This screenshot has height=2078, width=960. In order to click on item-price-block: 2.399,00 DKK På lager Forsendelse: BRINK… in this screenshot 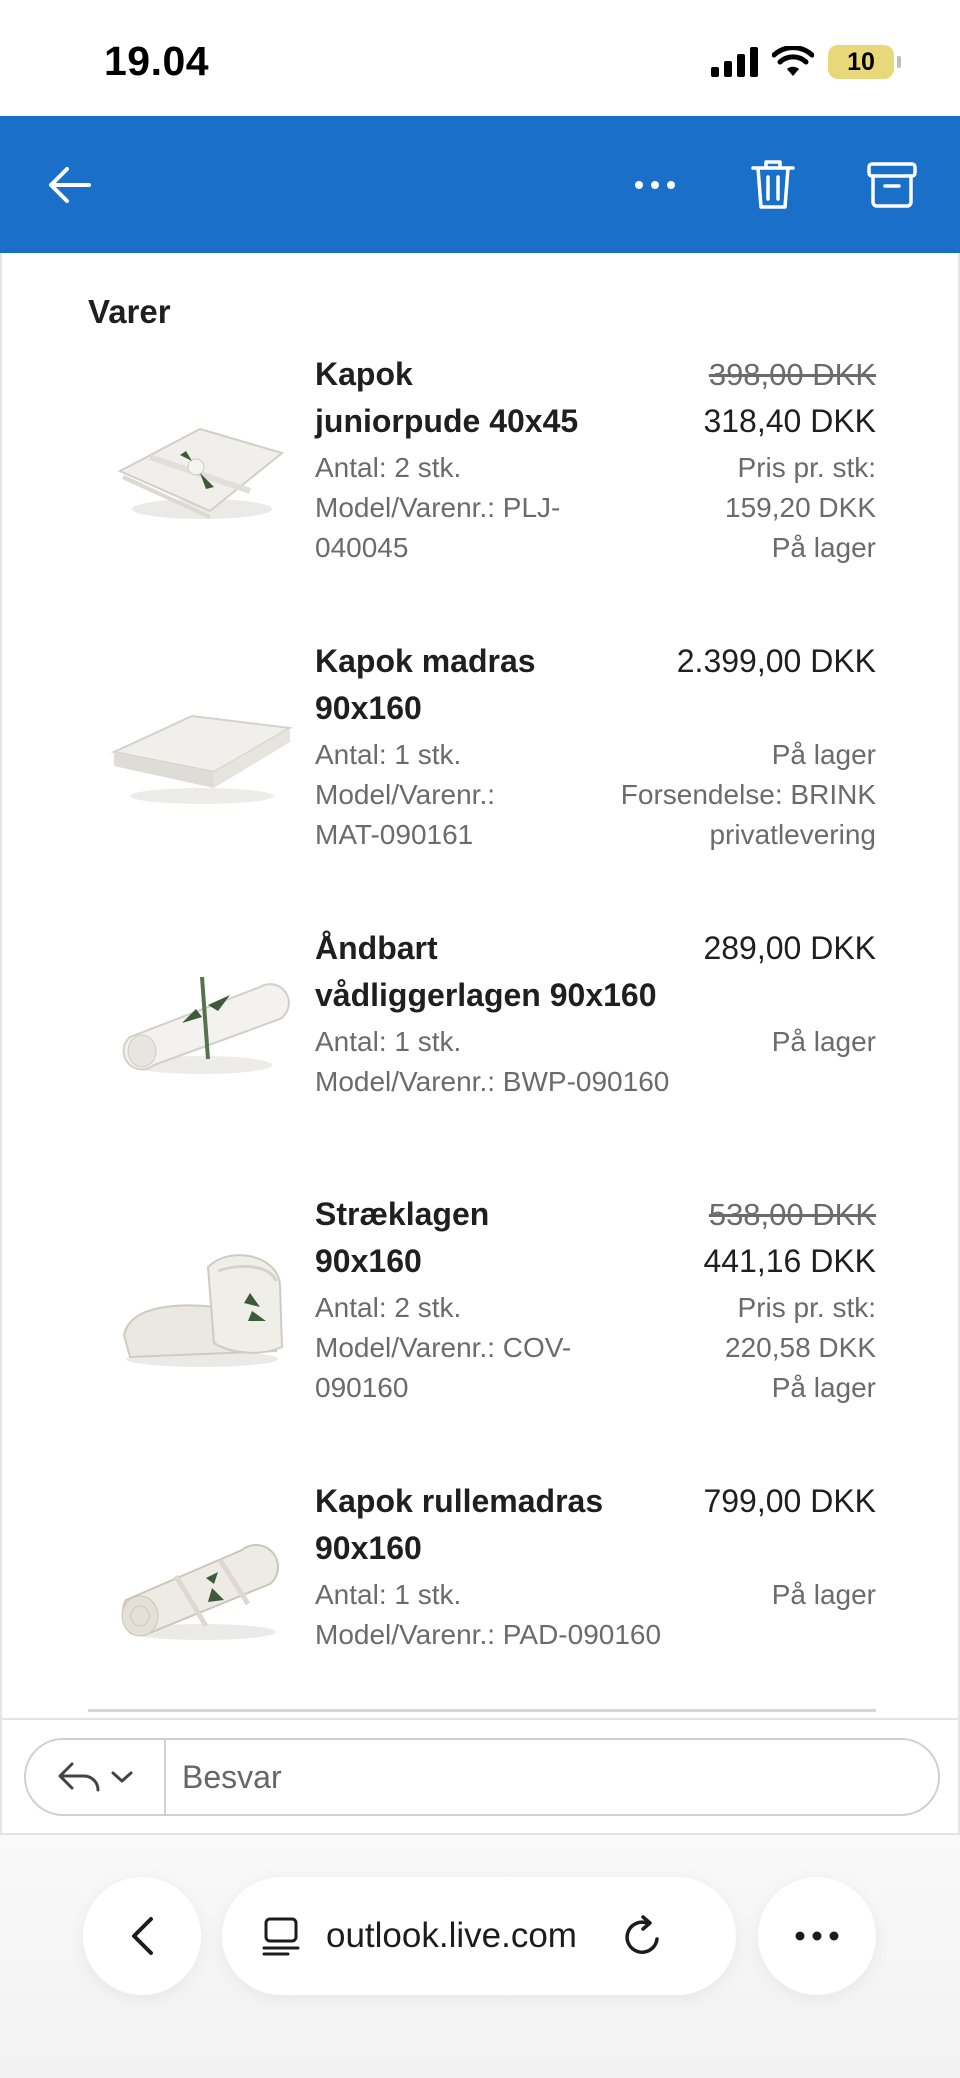, I will do `click(748, 746)`.